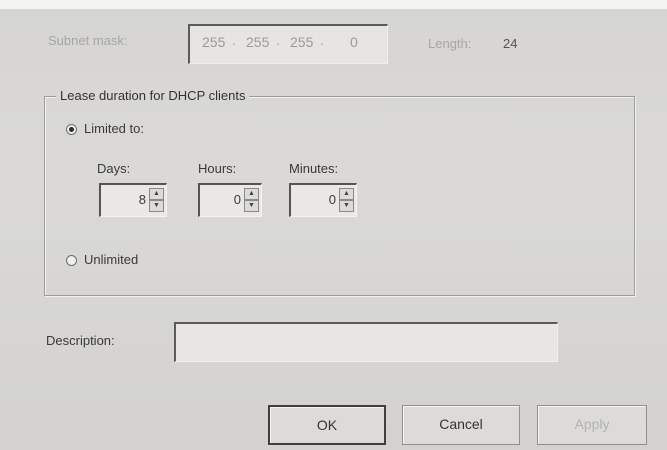  What do you see at coordinates (237, 199) in the screenshot?
I see `hours-value: 0` at bounding box center [237, 199].